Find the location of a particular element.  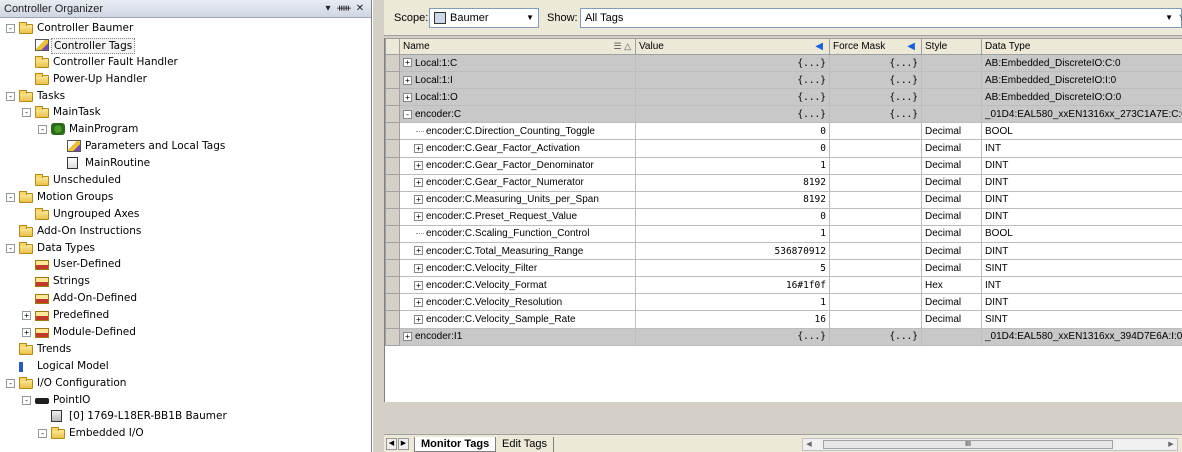

row-selector-header is located at coordinates (392, 46).